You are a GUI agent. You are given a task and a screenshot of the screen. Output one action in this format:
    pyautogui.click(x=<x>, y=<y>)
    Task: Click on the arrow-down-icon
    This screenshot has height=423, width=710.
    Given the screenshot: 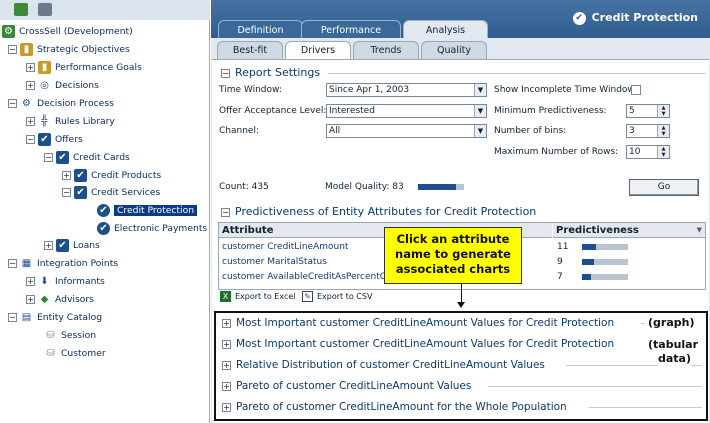 What is the action you would take?
    pyautogui.click(x=461, y=305)
    